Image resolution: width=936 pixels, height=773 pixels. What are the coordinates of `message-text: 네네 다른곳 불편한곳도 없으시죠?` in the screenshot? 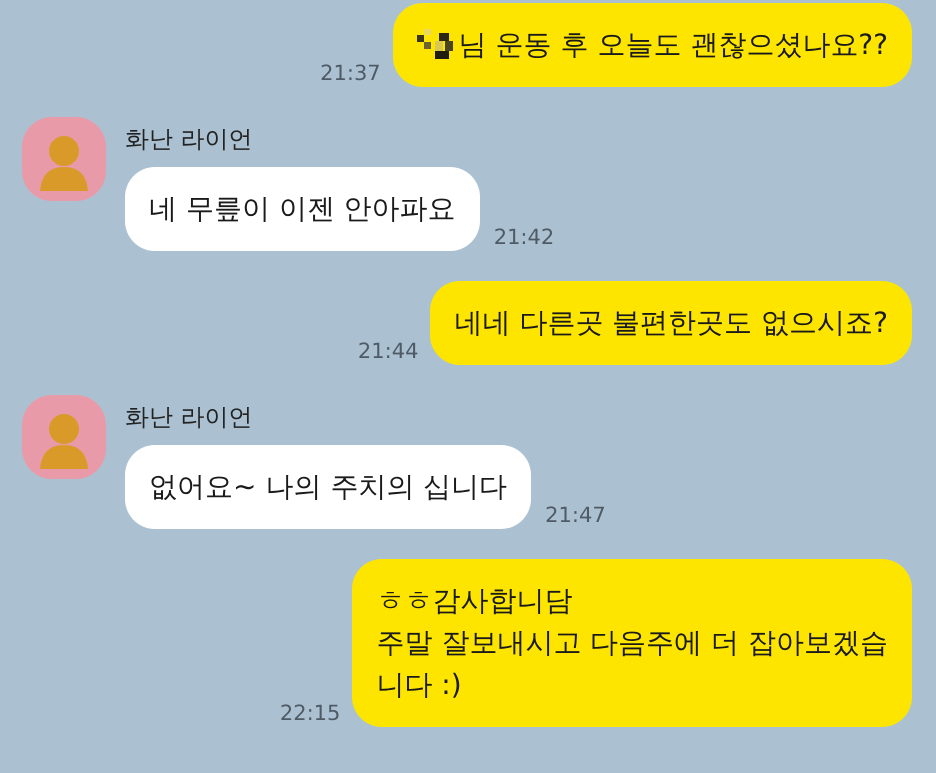 It's located at (671, 323).